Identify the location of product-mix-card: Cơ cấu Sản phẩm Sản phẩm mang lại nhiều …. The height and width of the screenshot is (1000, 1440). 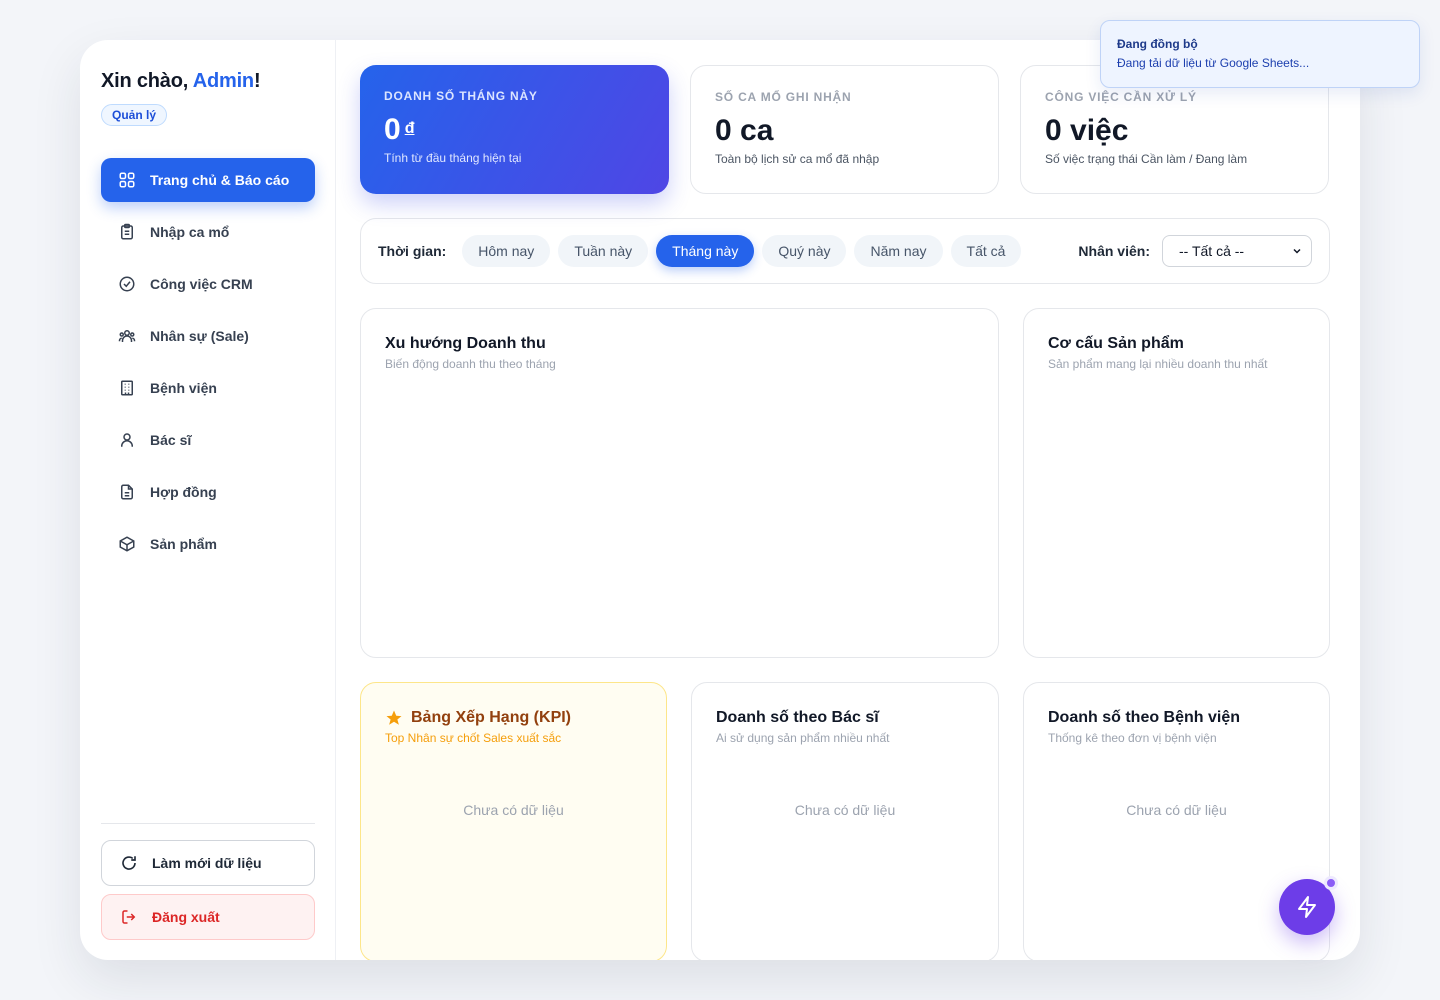
(1176, 483).